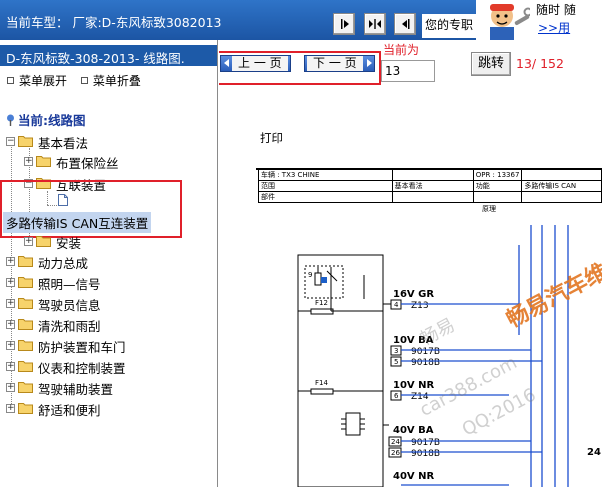  Describe the element at coordinates (43, 81) in the screenshot. I see `menu-expand-label: 菜单展开` at that location.